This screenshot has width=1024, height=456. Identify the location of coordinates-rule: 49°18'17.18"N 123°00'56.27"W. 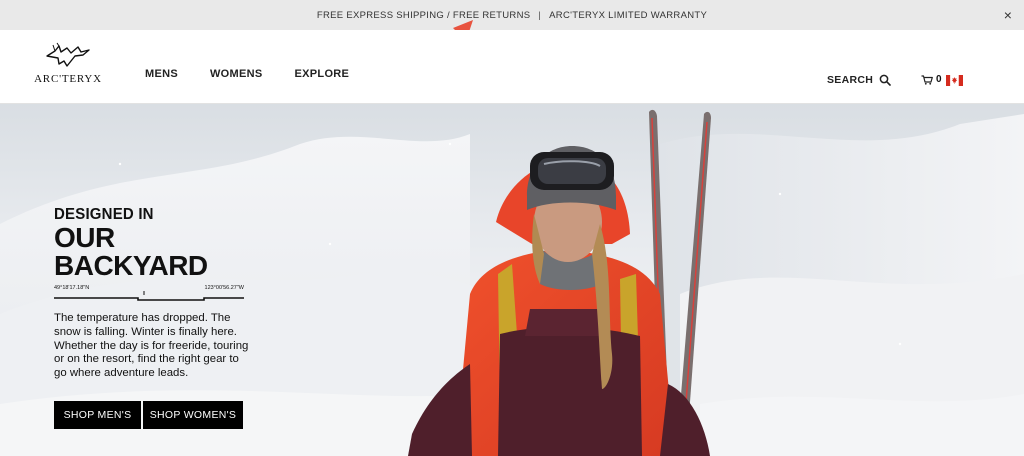
(149, 293).